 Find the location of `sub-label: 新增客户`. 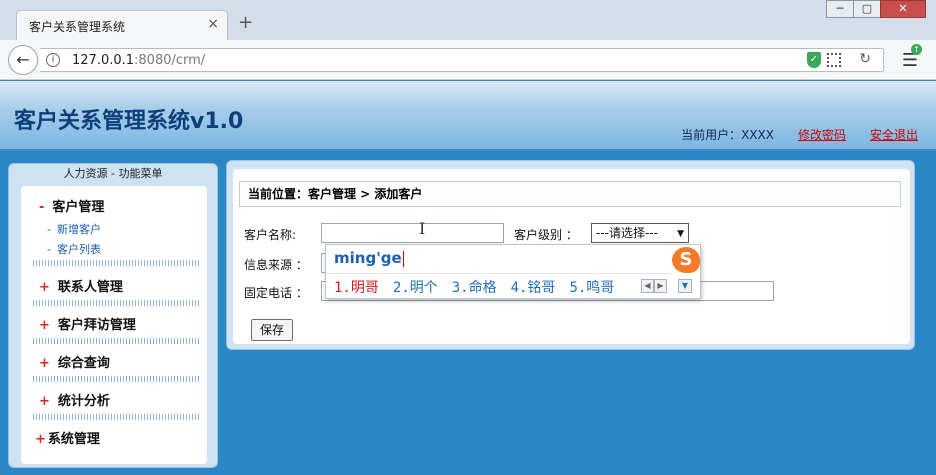

sub-label: 新增客户 is located at coordinates (78, 229).